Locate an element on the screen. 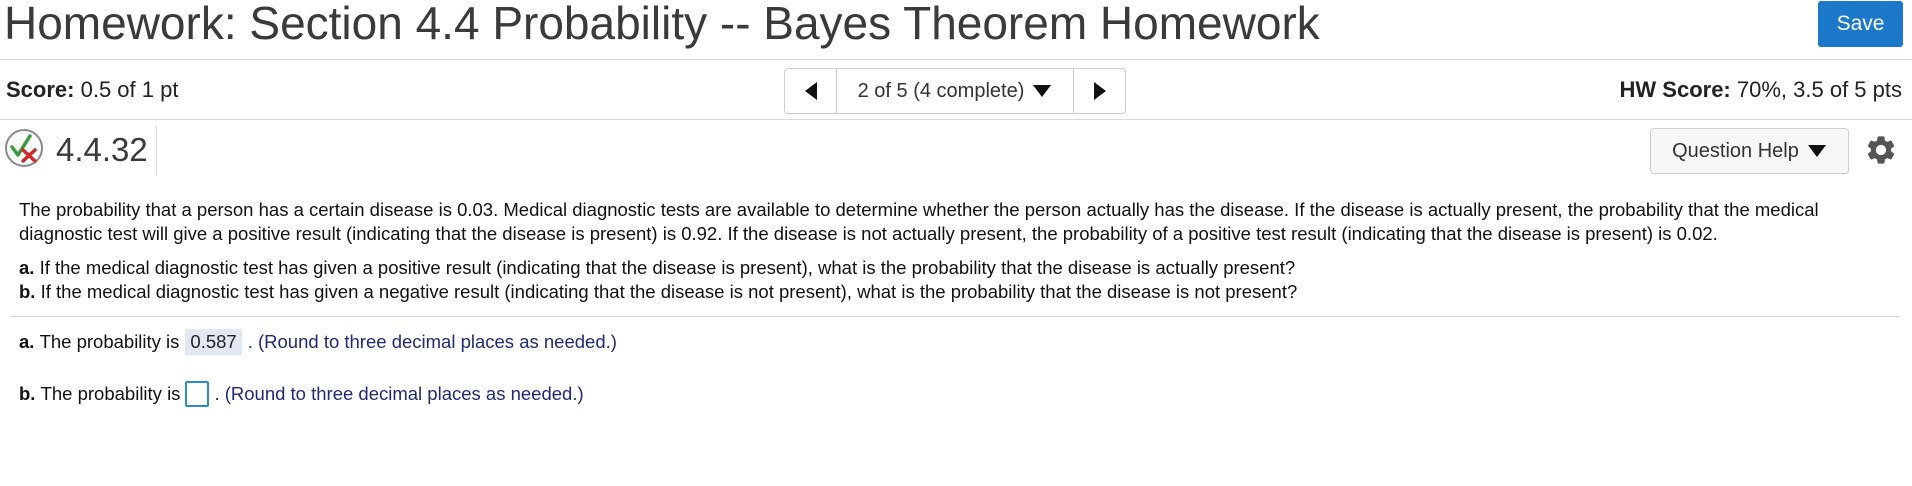  triangle-left-icon is located at coordinates (810, 91).